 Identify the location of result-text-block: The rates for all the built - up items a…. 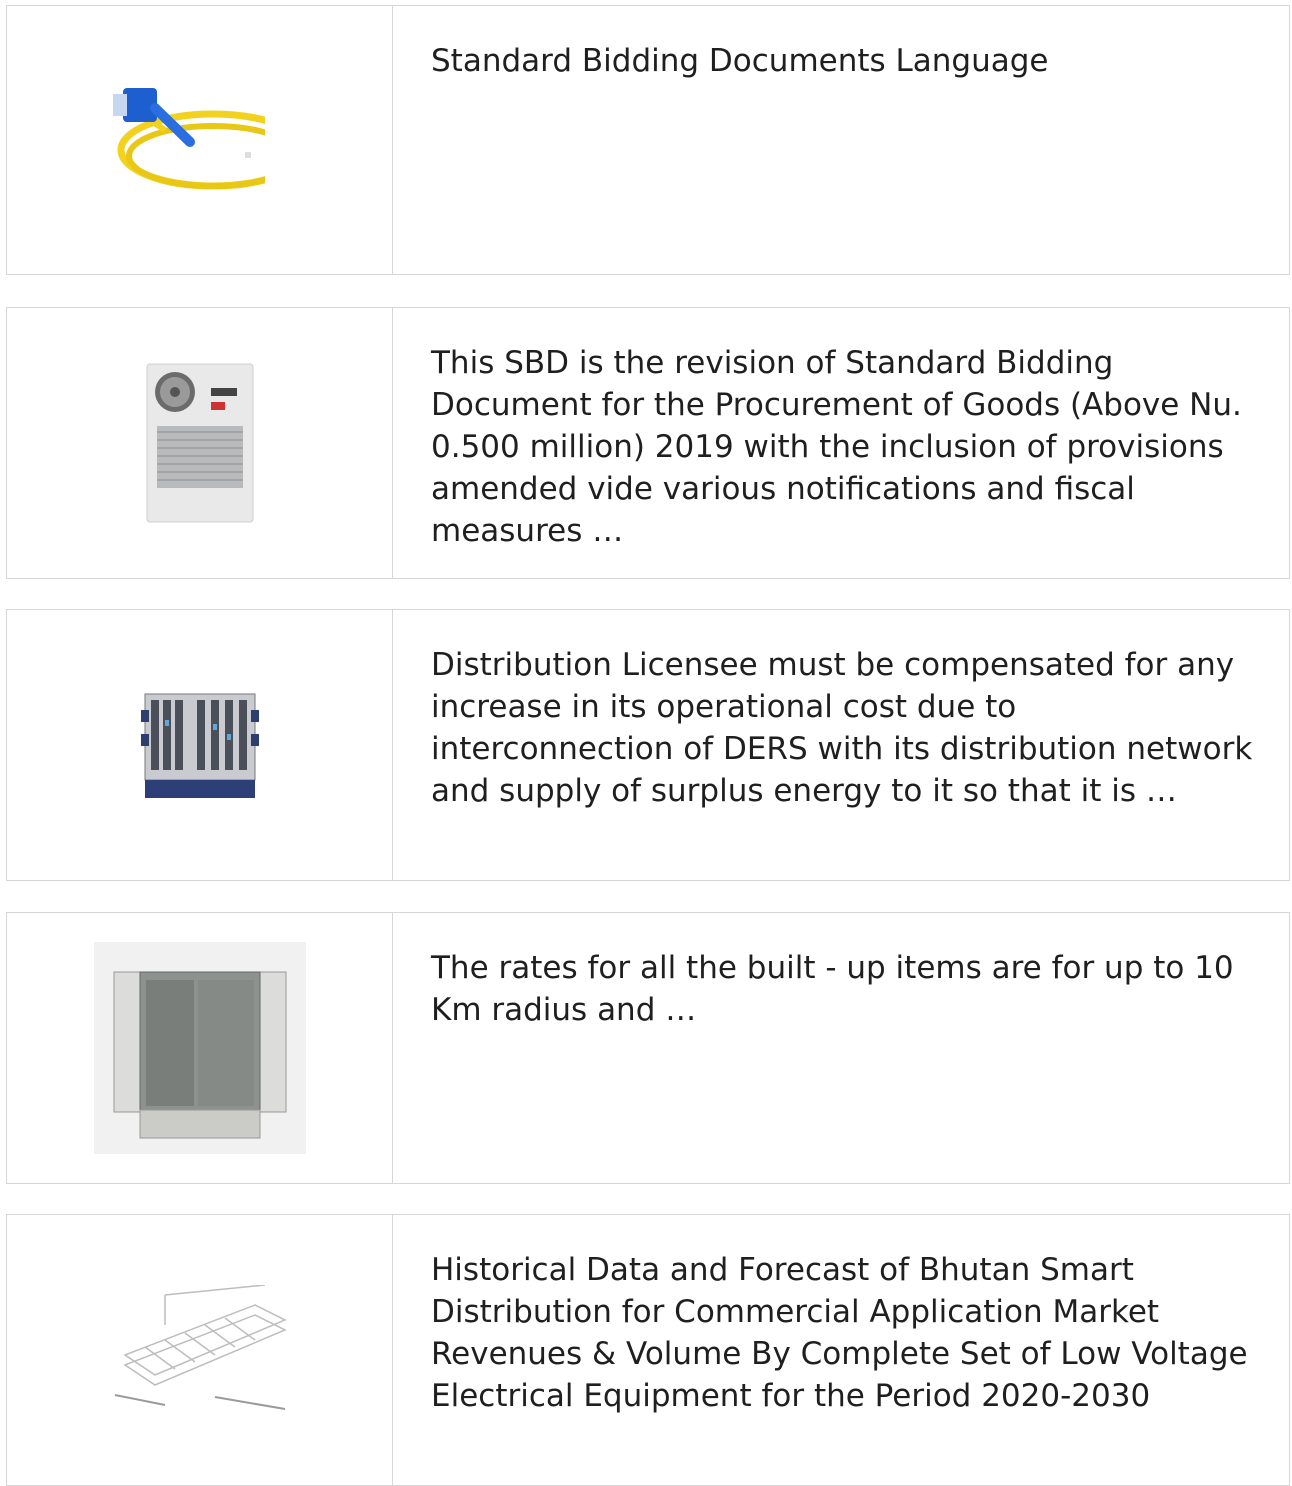
(841, 1048).